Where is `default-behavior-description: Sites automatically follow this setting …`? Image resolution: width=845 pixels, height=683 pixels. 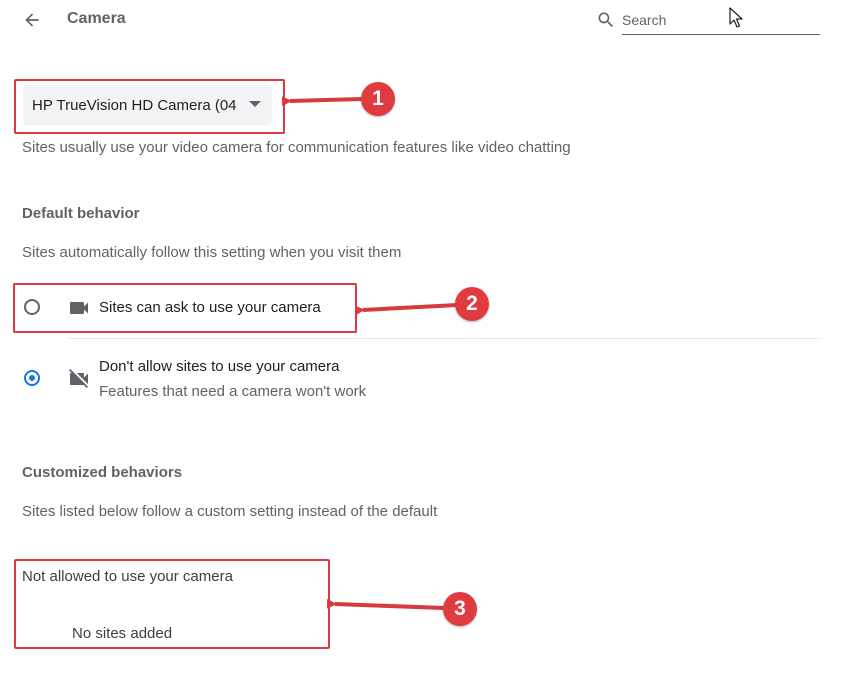 default-behavior-description: Sites automatically follow this setting … is located at coordinates (212, 252).